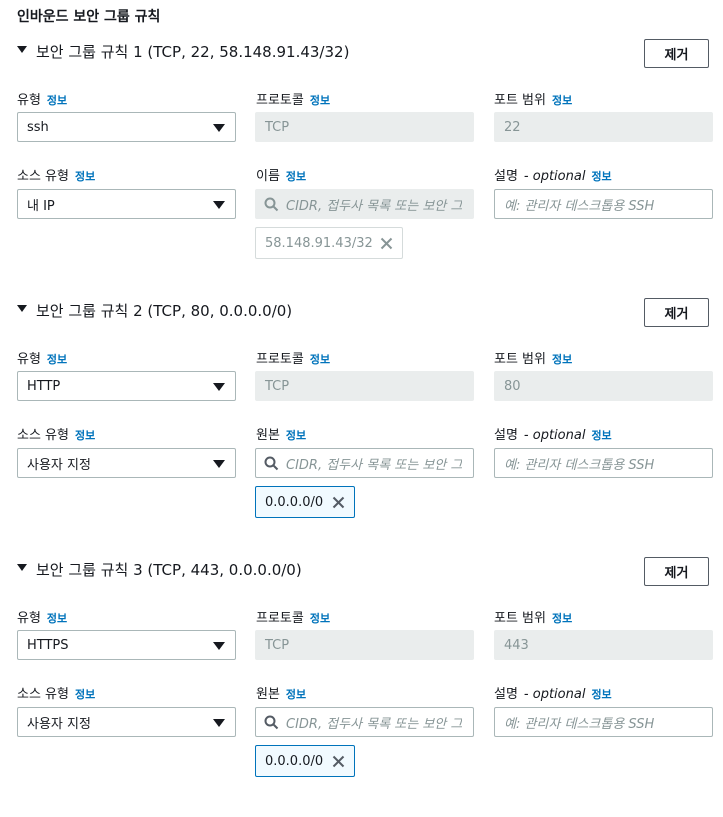 This screenshot has width=723, height=817. Describe the element at coordinates (169, 569) in the screenshot. I see `rule-title: 보안 그룹 규칙 3 (TCP, 443, 0.0.0.0/0)` at that location.